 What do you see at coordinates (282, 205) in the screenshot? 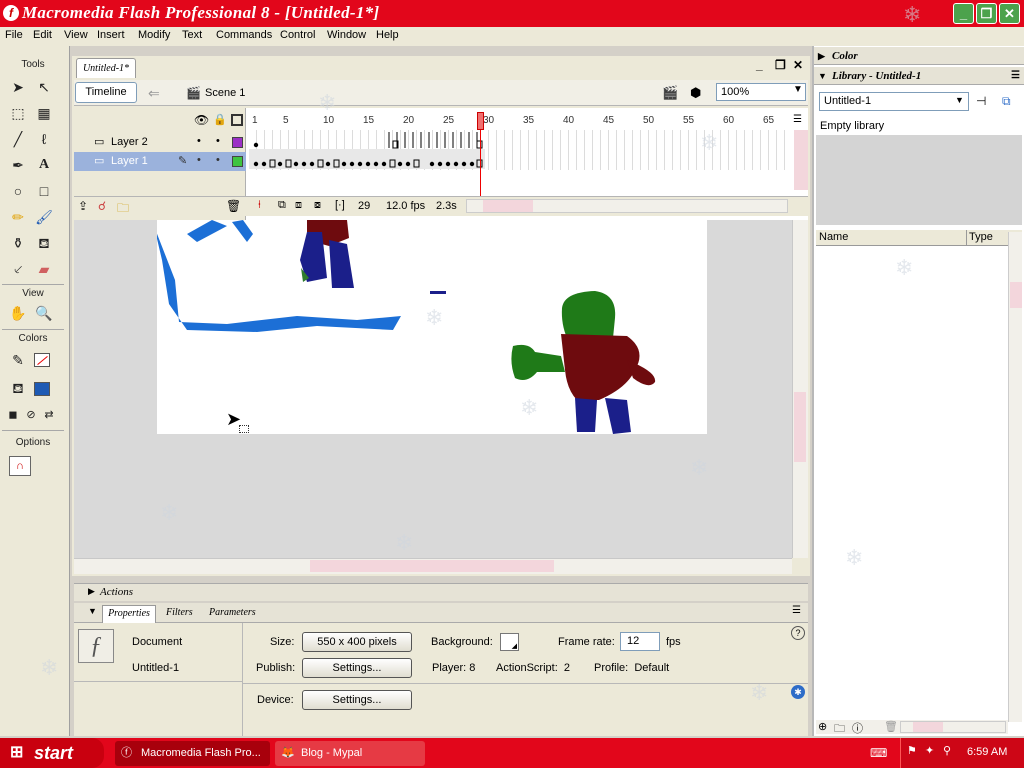
I see `onion-skin-icon: ⧉` at bounding box center [282, 205].